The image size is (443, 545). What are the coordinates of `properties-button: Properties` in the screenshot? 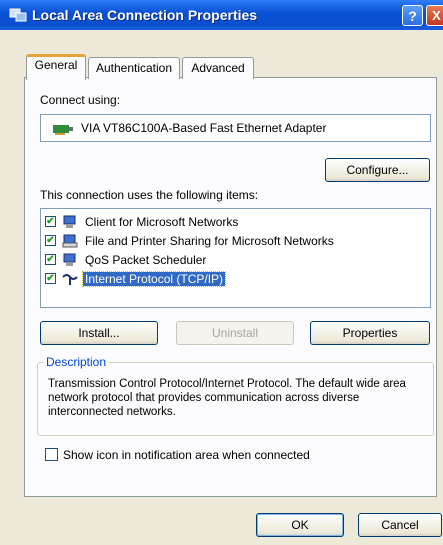 It's located at (370, 333).